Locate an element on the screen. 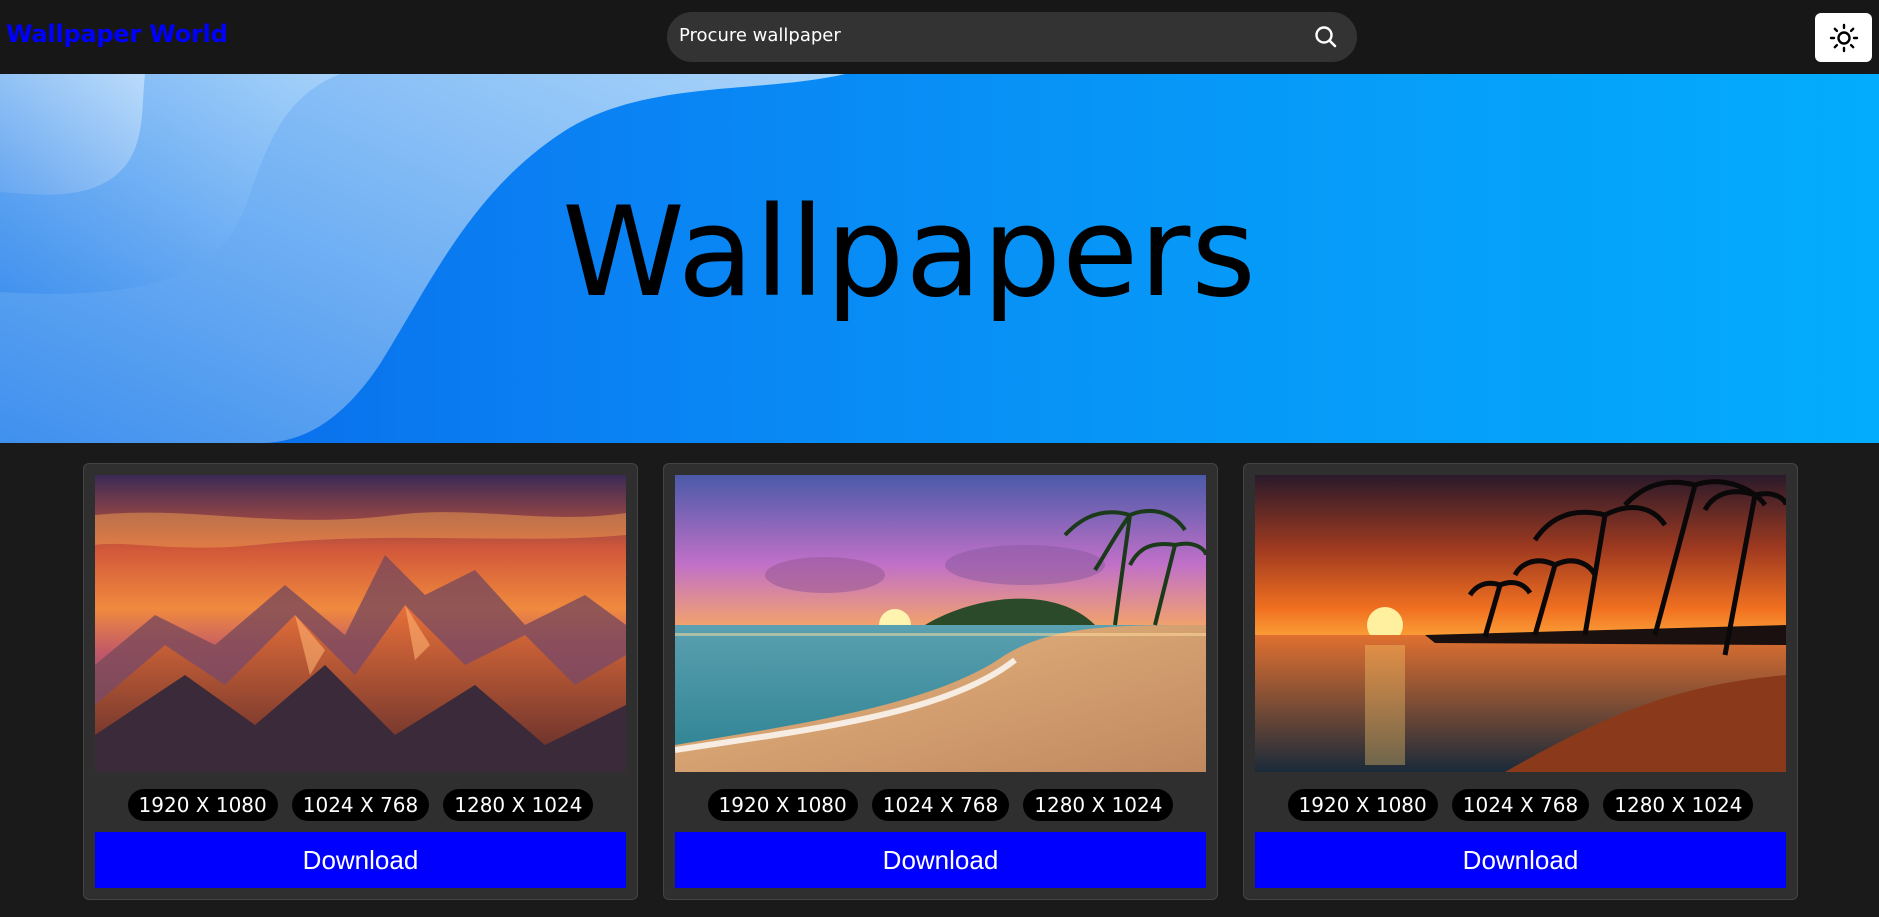 The image size is (1879, 917). search-bar: Procure wallpaper is located at coordinates (1012, 37).